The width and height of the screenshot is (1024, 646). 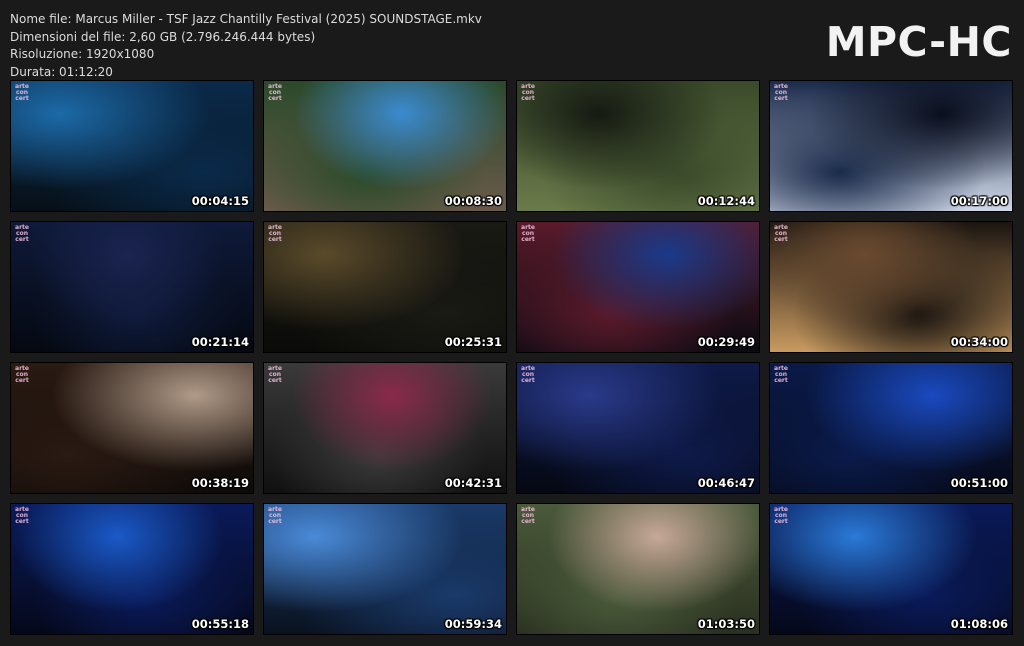 I want to click on video-thumbnail: arte concert 00:04:15, so click(x=132, y=146).